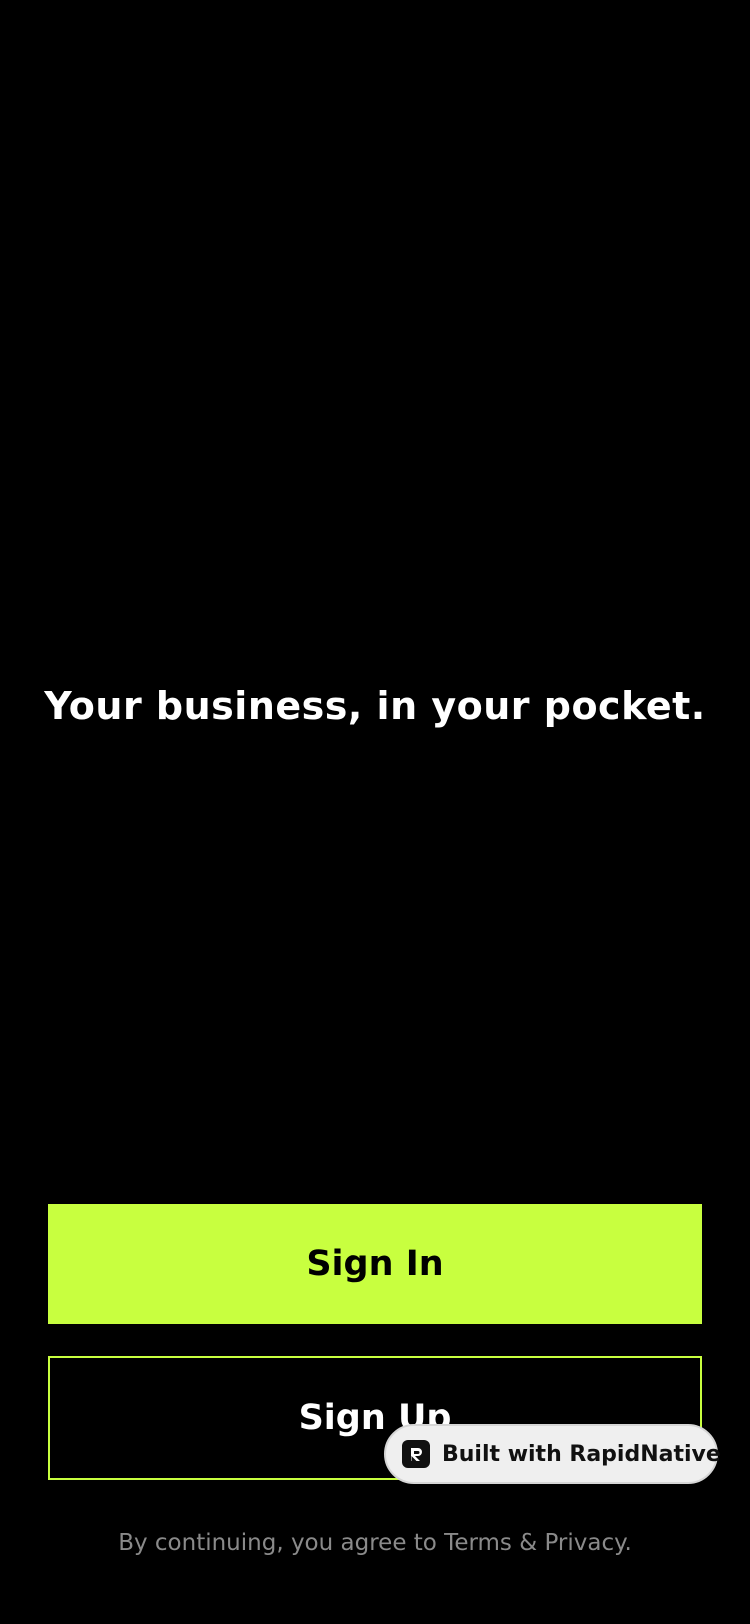 This screenshot has width=750, height=1624. I want to click on badge-label: Built with RapidNative, so click(581, 1454).